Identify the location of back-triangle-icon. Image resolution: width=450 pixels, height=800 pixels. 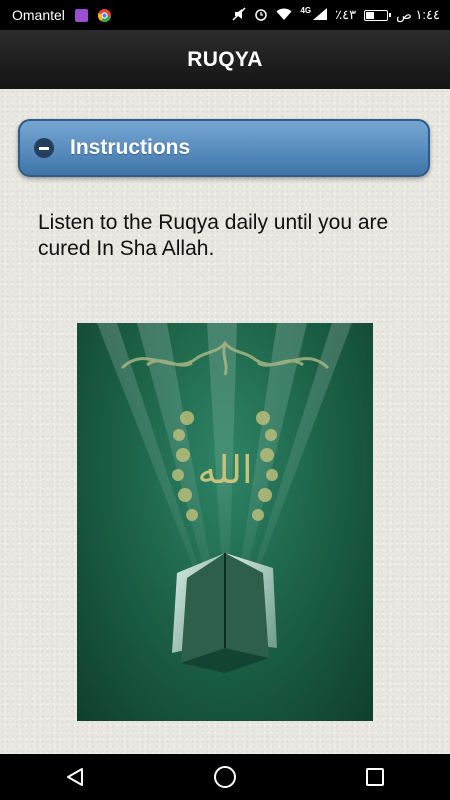
(75, 777).